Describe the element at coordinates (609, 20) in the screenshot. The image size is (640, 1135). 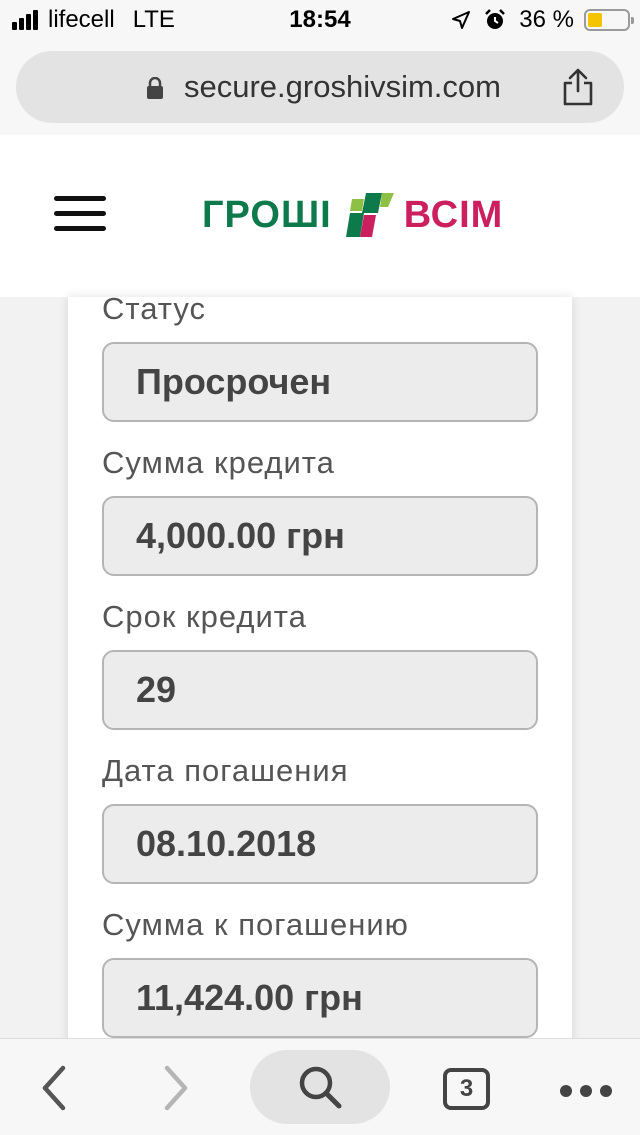
I see `battery-icon` at that location.